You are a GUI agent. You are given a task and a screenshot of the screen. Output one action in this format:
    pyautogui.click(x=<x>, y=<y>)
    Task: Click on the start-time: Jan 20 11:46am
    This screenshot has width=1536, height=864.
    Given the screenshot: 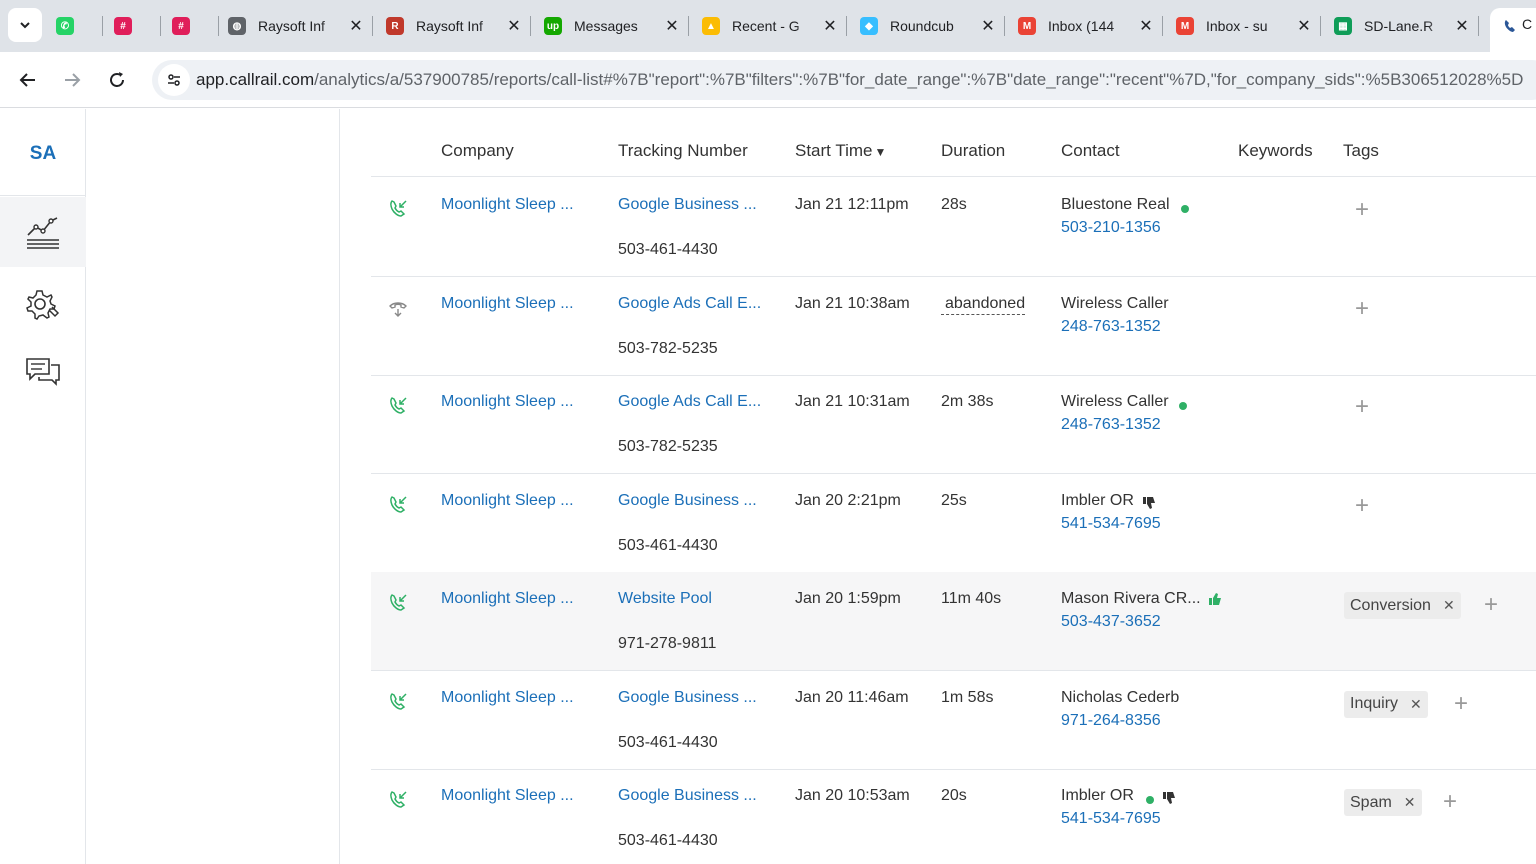 What is the action you would take?
    pyautogui.click(x=852, y=697)
    